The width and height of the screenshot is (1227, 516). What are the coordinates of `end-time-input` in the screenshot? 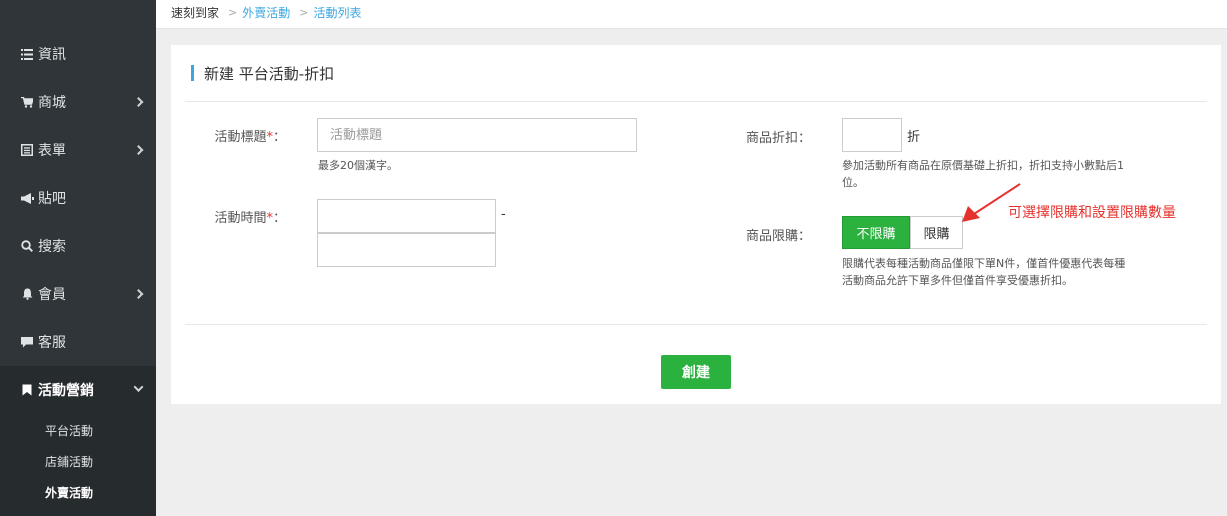 It's located at (406, 250).